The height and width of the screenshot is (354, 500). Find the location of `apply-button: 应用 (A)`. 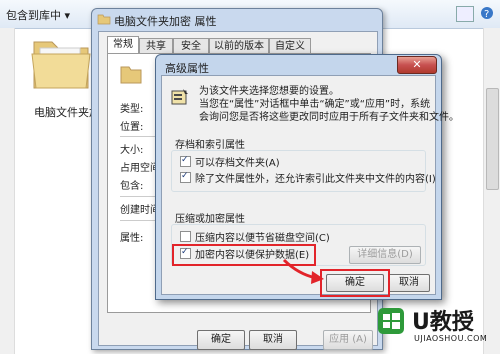

apply-button: 应用 (A) is located at coordinates (348, 340).